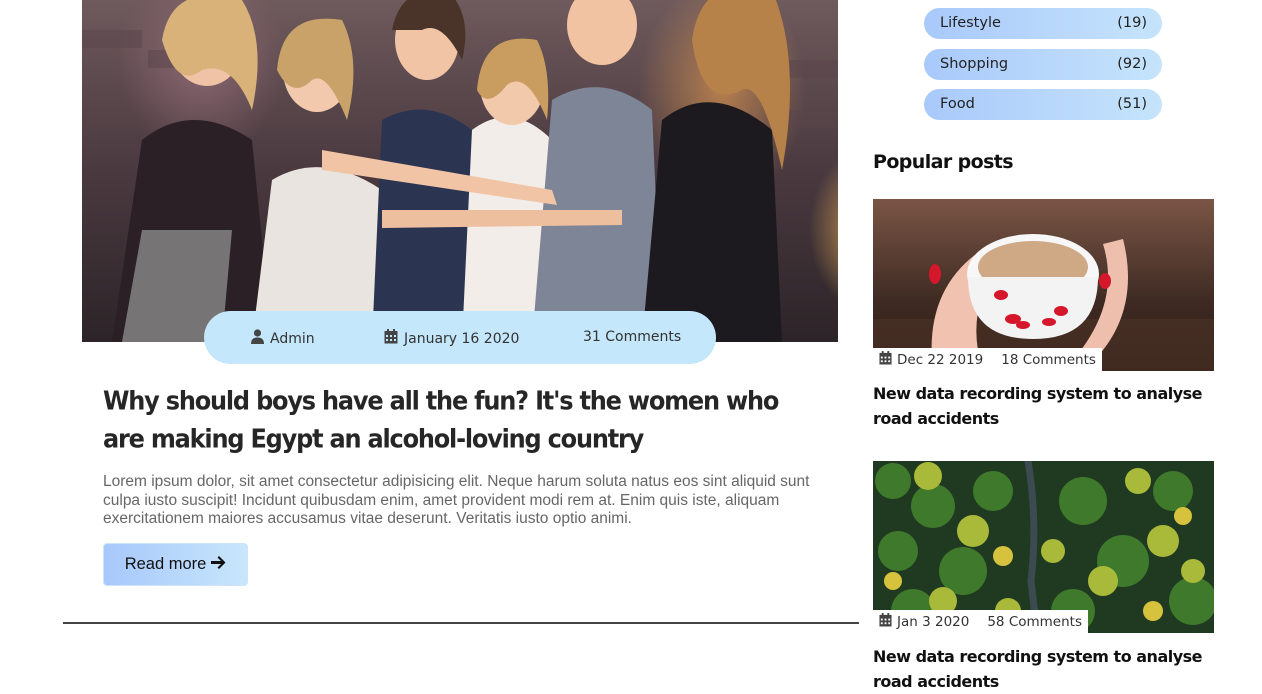 This screenshot has width=1262, height=694. I want to click on category-name: Food, so click(957, 104).